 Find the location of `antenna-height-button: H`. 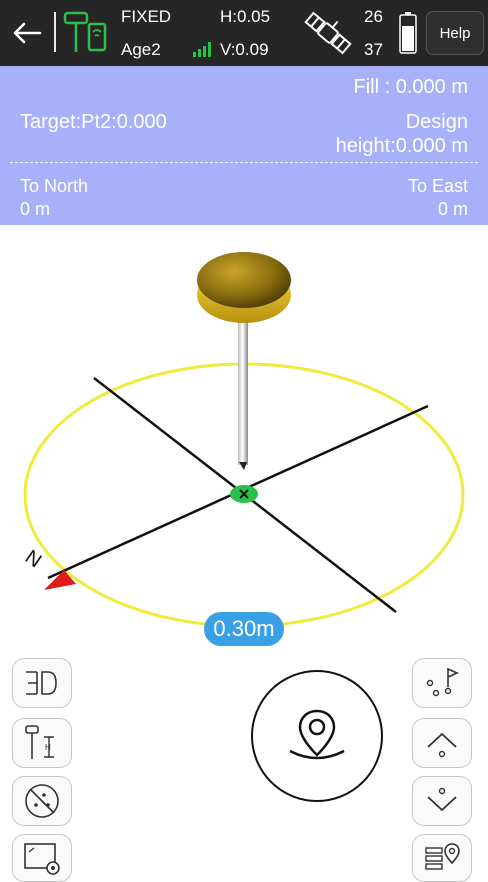

antenna-height-button: H is located at coordinates (42, 743).